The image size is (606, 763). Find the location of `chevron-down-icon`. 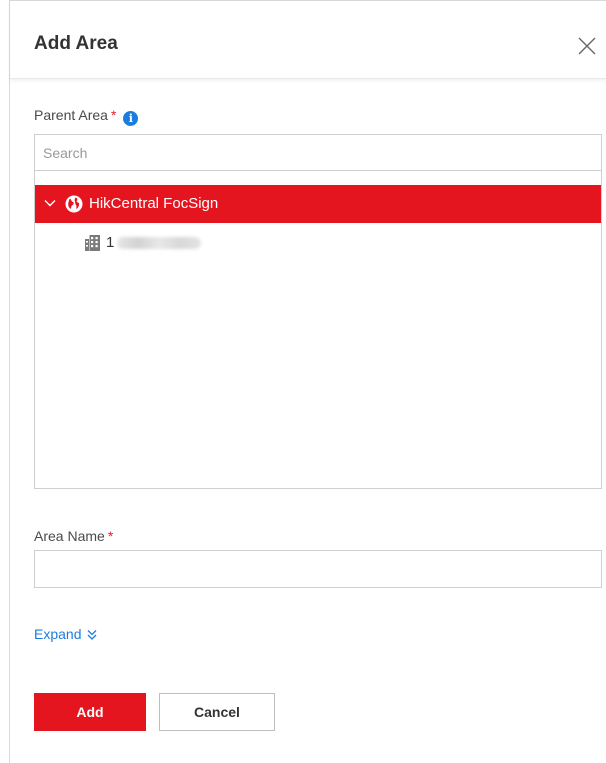

chevron-down-icon is located at coordinates (50, 203).